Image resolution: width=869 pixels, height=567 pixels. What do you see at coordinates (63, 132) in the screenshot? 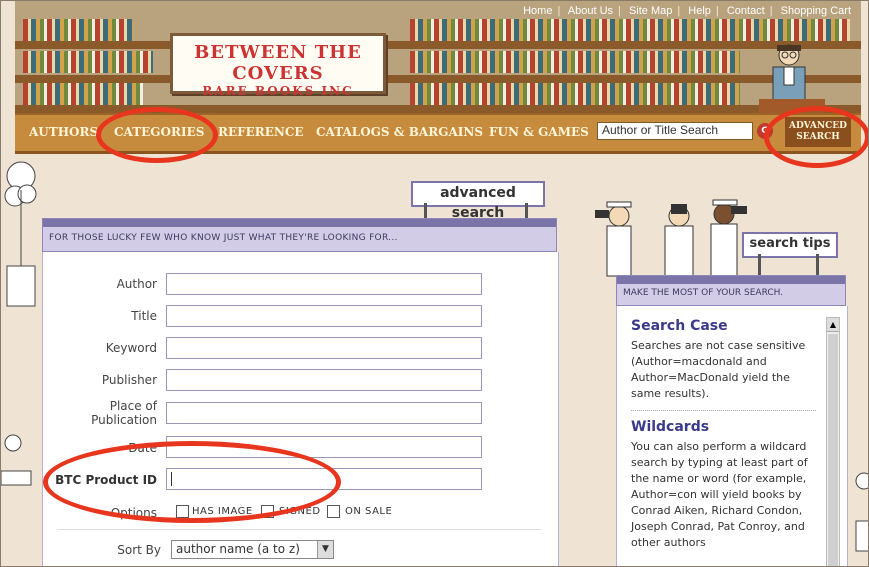
I see `nav-authors: AUTHORS` at bounding box center [63, 132].